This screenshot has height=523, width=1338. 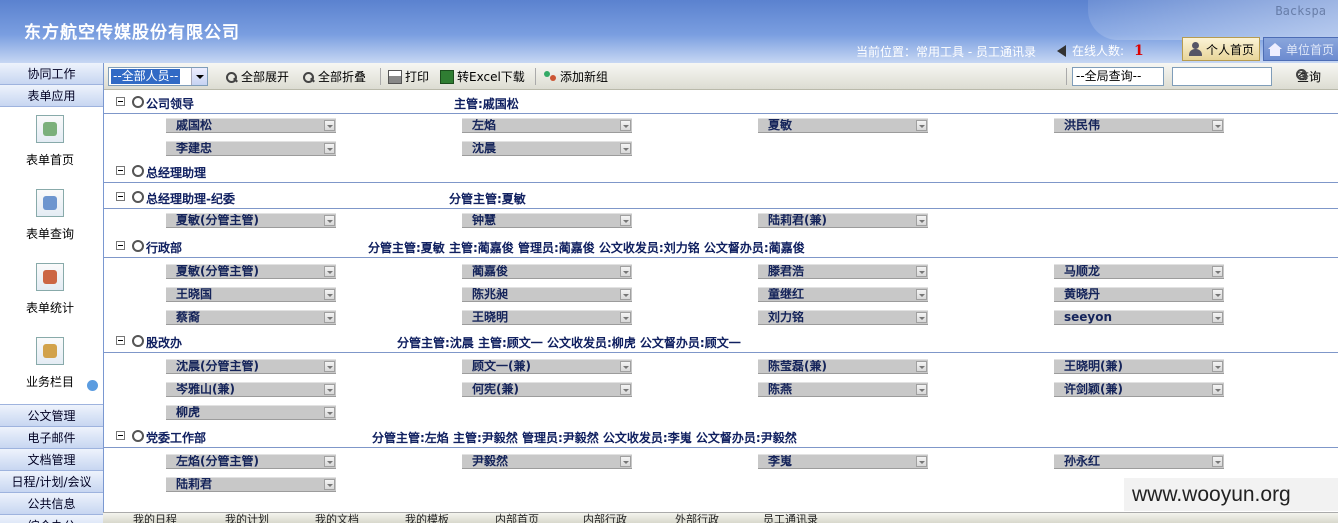 What do you see at coordinates (482, 76) in the screenshot?
I see `export-excel-button: 转Excel下载` at bounding box center [482, 76].